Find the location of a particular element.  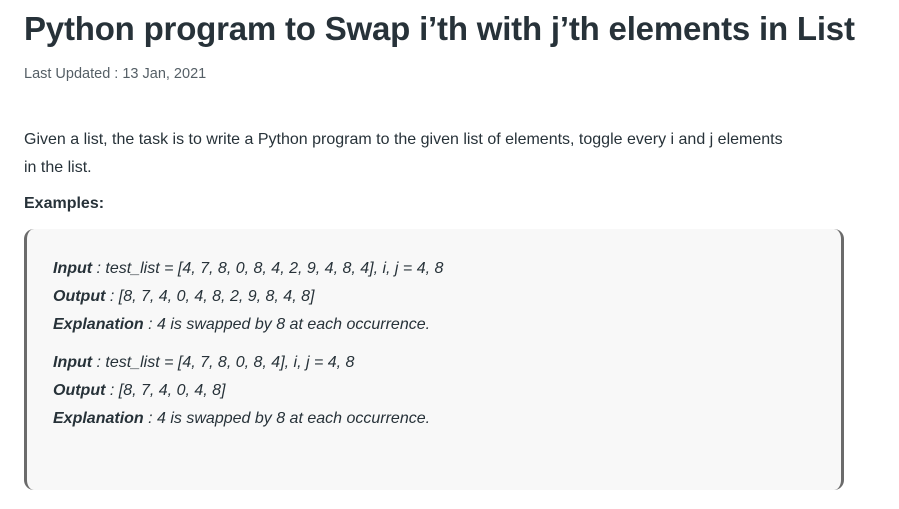

output-value: : [8, 7, 4, 0, 4, 8, 2, 9, 8, 4, 8] is located at coordinates (210, 296).